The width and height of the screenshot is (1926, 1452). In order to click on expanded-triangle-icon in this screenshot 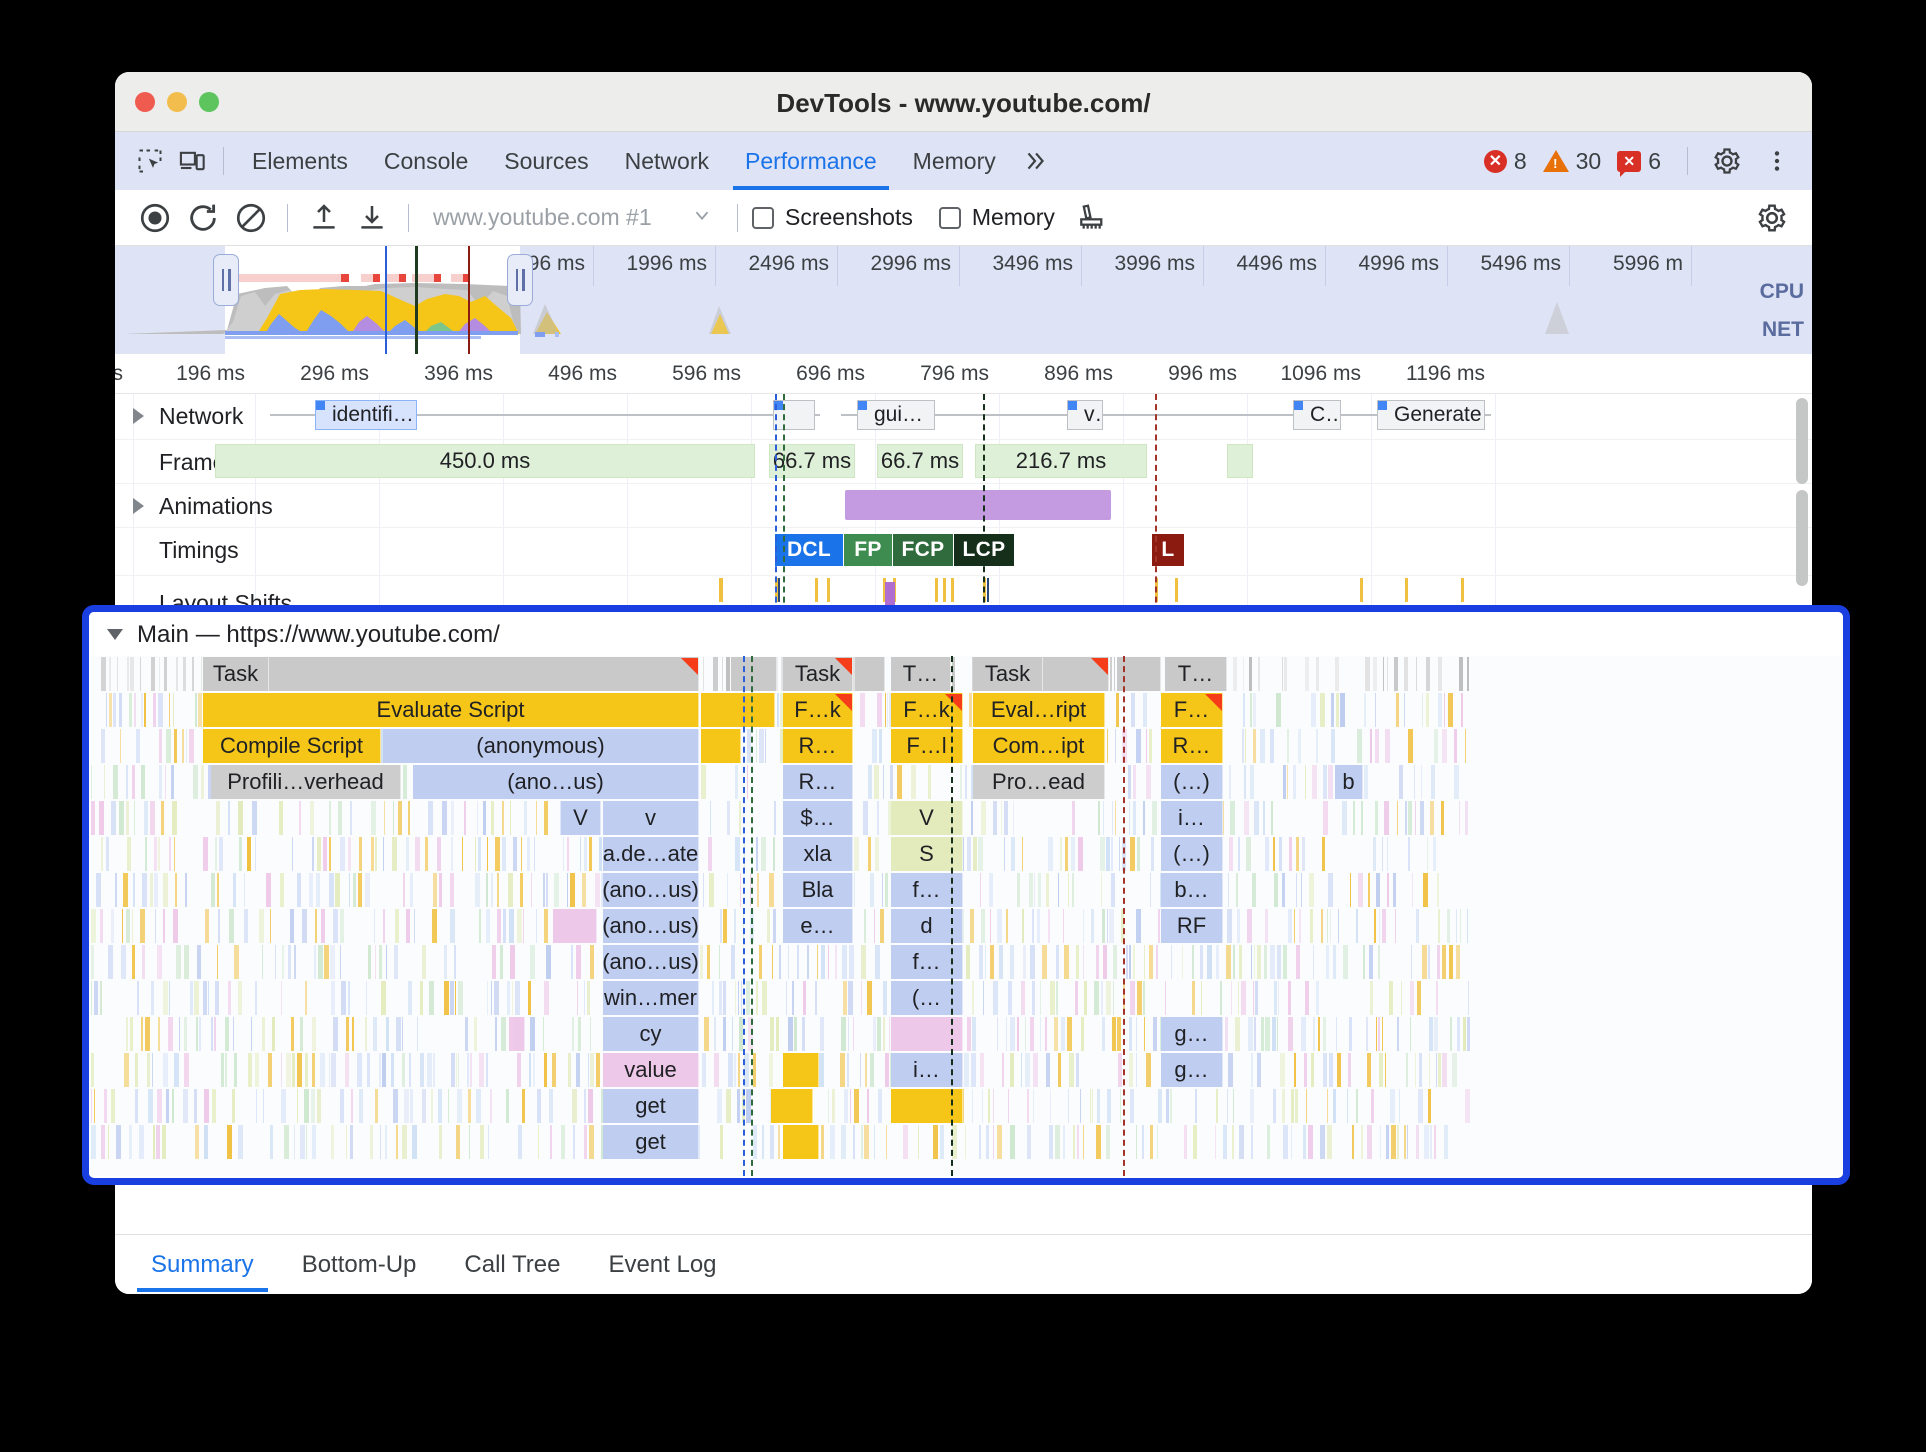, I will do `click(115, 634)`.